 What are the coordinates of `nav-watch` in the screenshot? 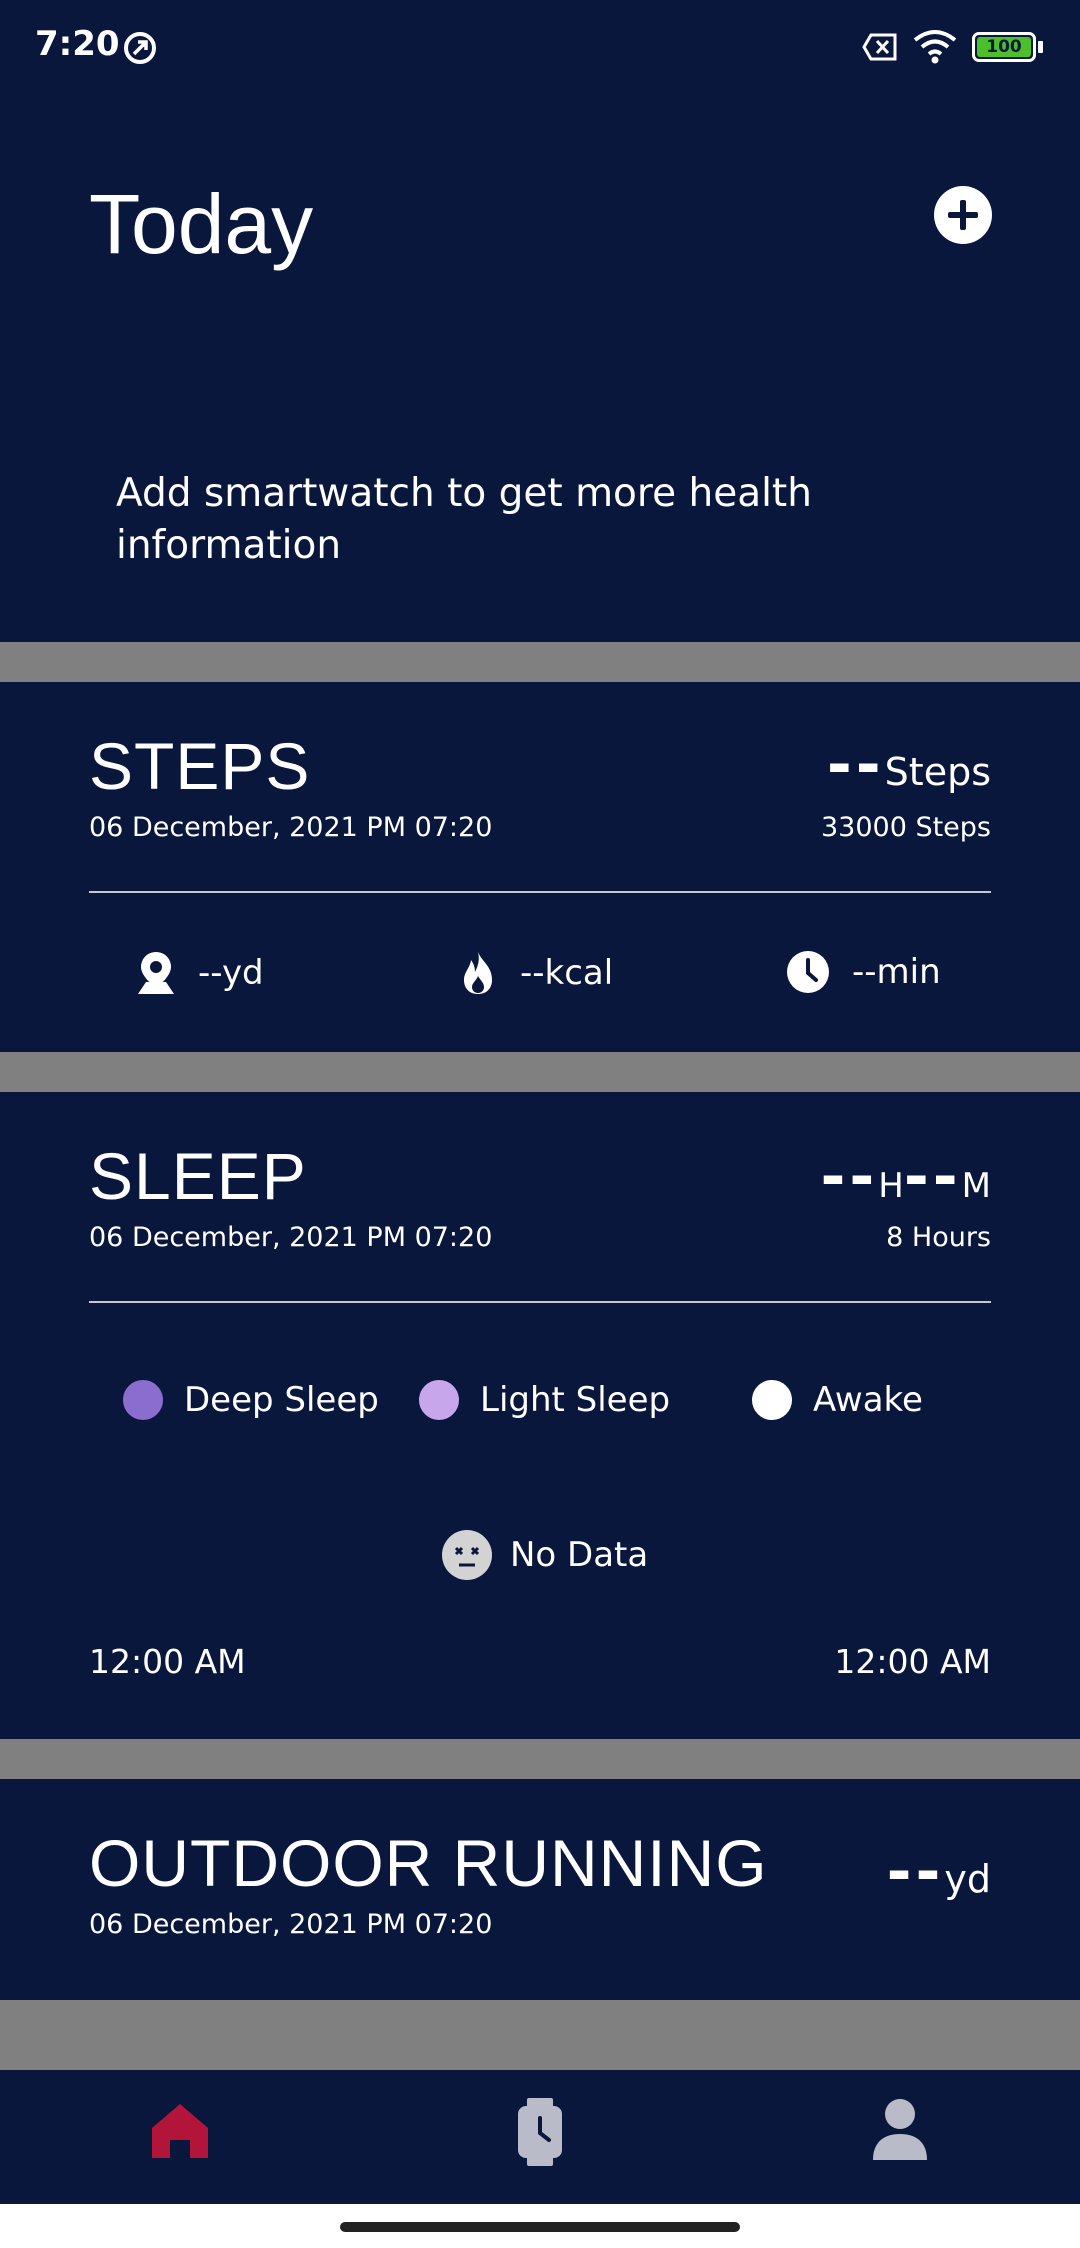 It's located at (540, 2134).